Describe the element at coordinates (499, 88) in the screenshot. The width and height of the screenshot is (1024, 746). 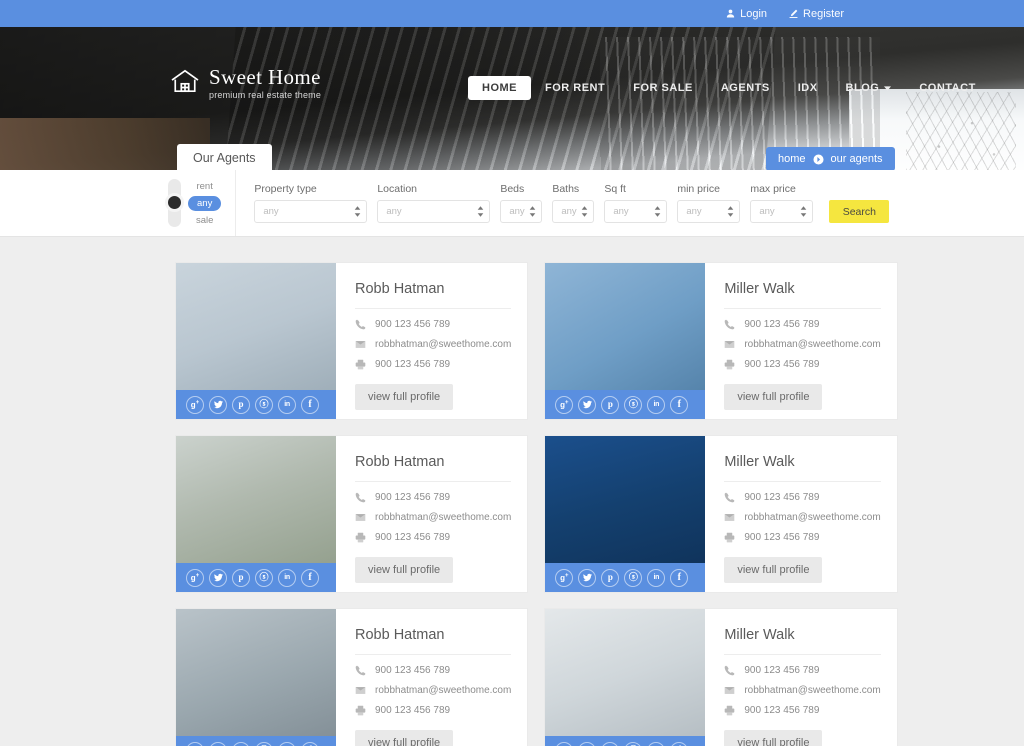
I see `nav-item-home: HOME` at that location.